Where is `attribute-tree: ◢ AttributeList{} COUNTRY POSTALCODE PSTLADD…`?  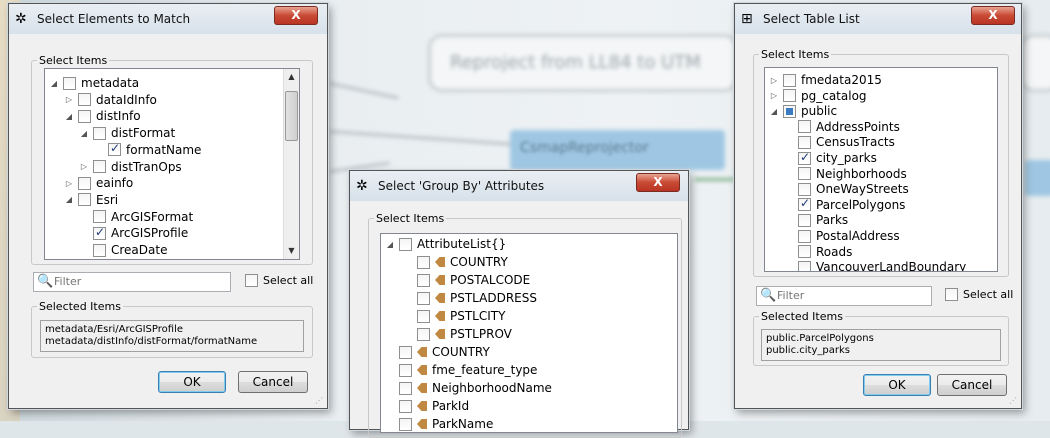
attribute-tree: ◢ AttributeList{} COUNTRY POSTALCODE PSTLADD… is located at coordinates (529, 333).